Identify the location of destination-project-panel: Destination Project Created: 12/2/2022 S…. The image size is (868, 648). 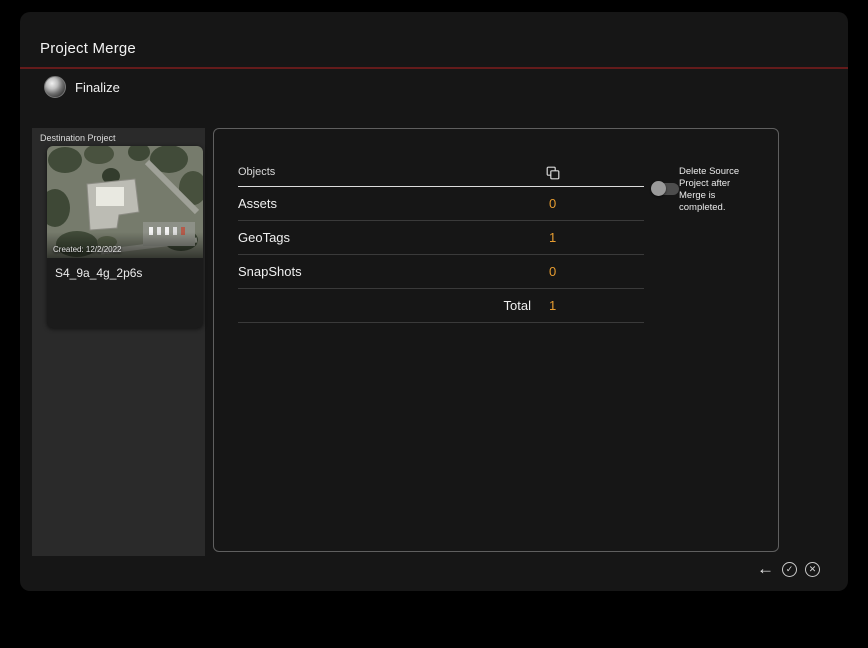
(118, 342).